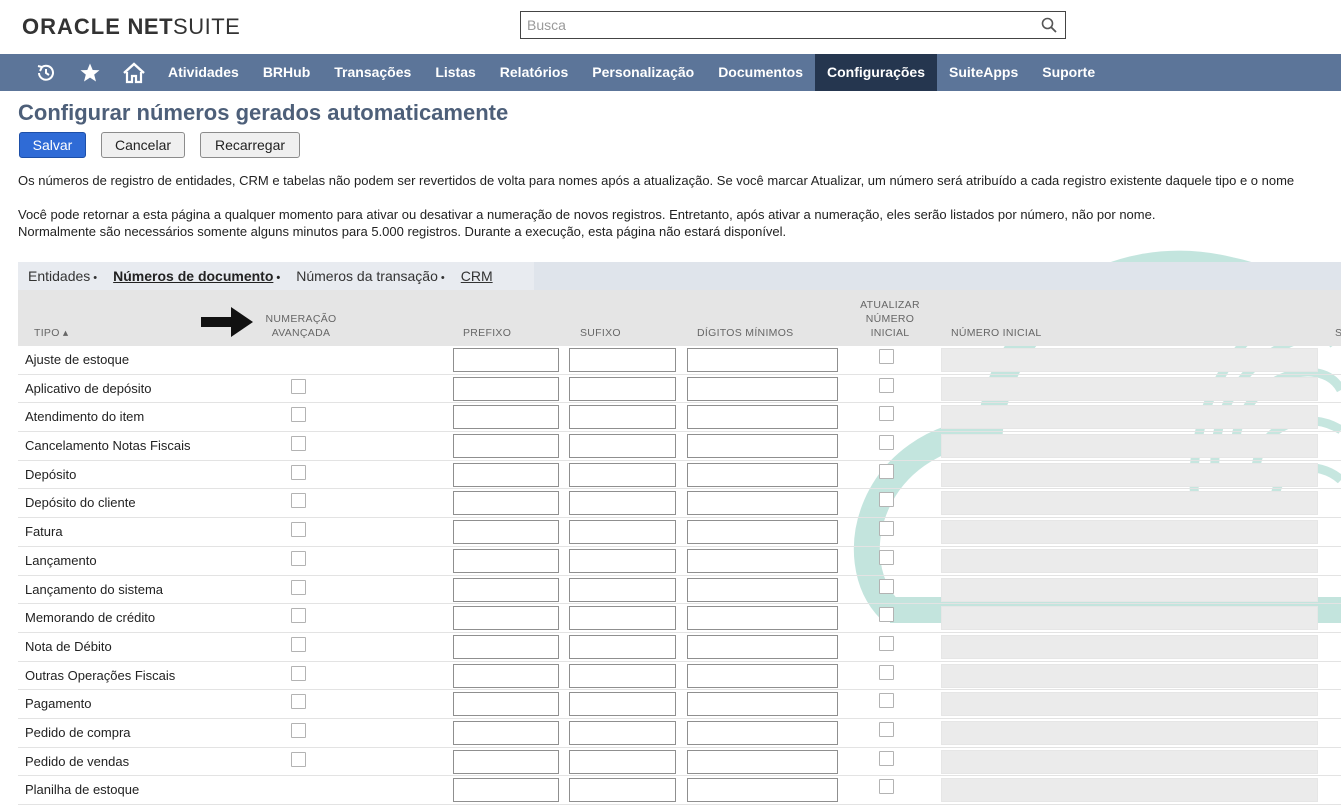  I want to click on tab-crm: CRM, so click(475, 276).